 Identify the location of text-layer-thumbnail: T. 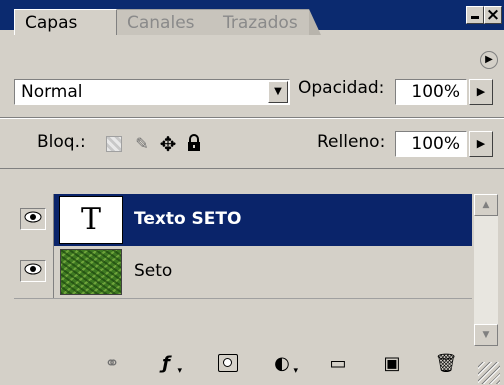
(91, 220).